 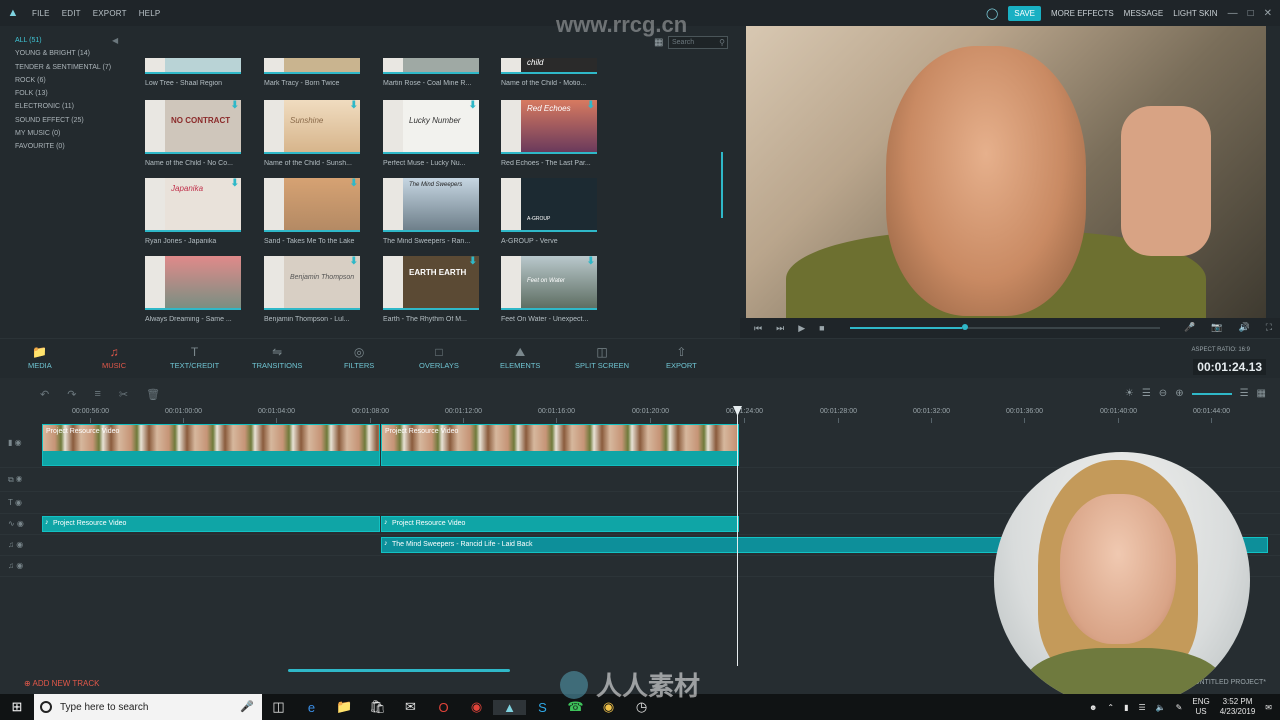 I want to click on category-tender: TENDER & SENTIMENTAL (7), so click(x=64, y=67).